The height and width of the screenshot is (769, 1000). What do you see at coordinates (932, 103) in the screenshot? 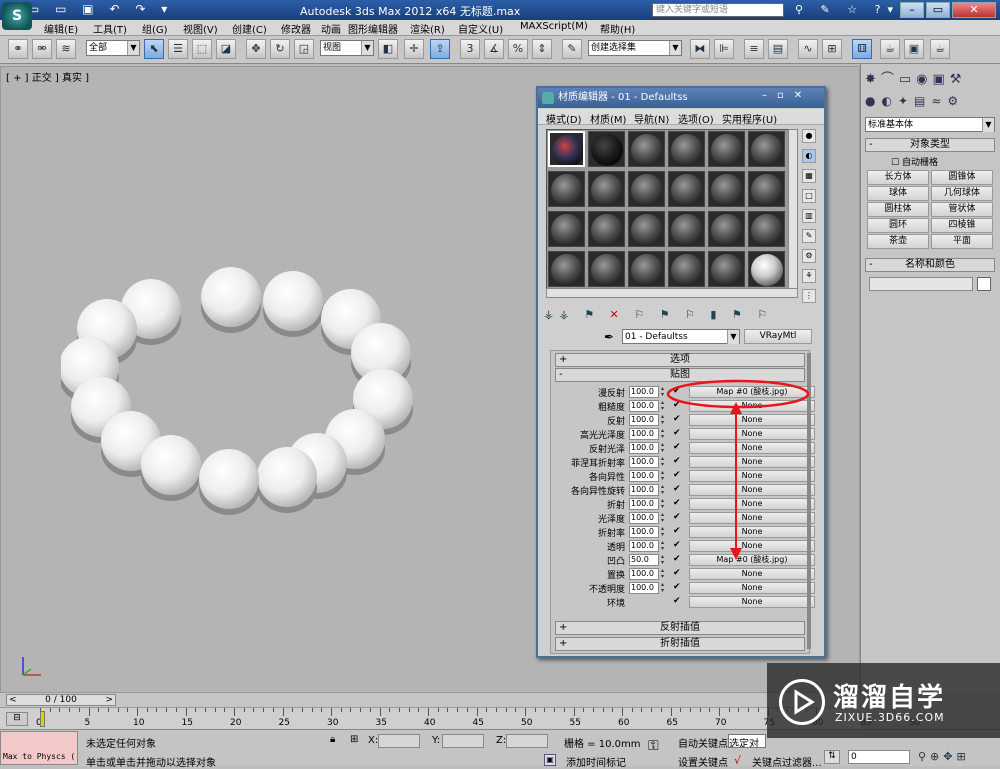
I see `create-category-icons: ●◐✦▤≈⚙` at bounding box center [932, 103].